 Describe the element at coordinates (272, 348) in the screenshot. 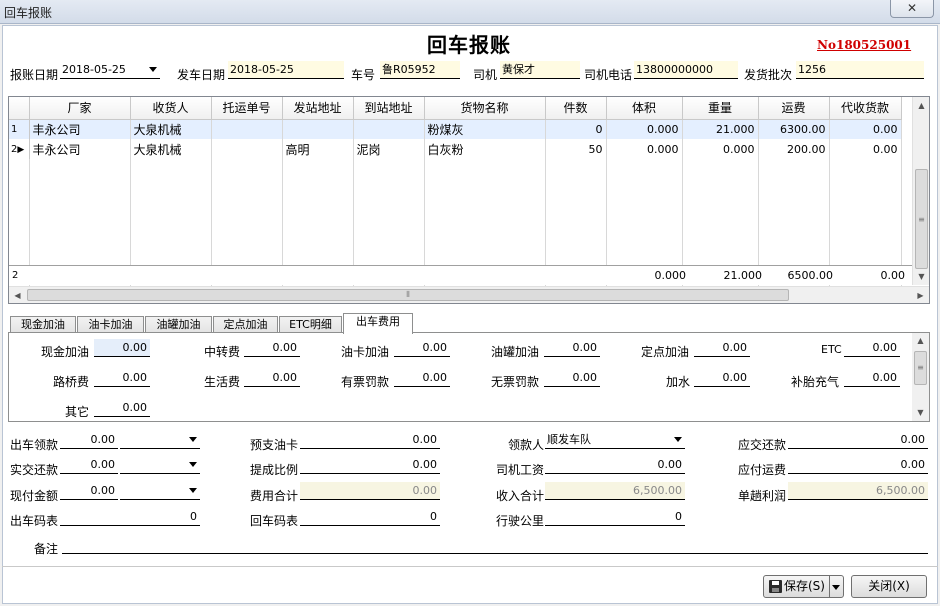

I see `transfer-field: 0.00` at that location.